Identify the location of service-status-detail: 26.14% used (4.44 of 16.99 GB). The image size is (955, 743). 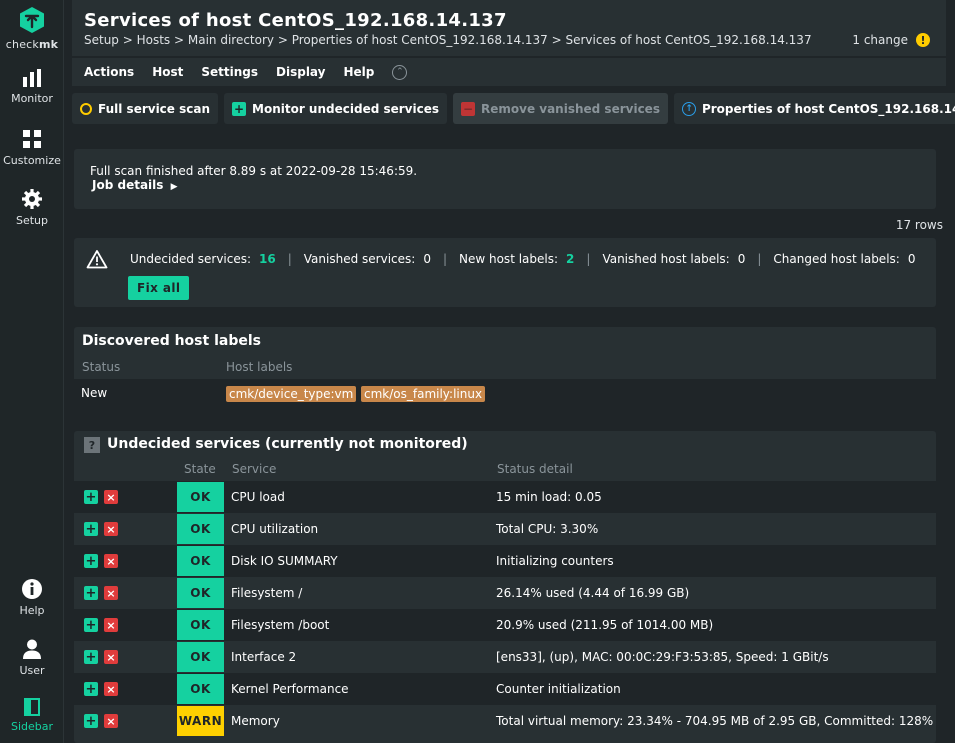
(593, 593).